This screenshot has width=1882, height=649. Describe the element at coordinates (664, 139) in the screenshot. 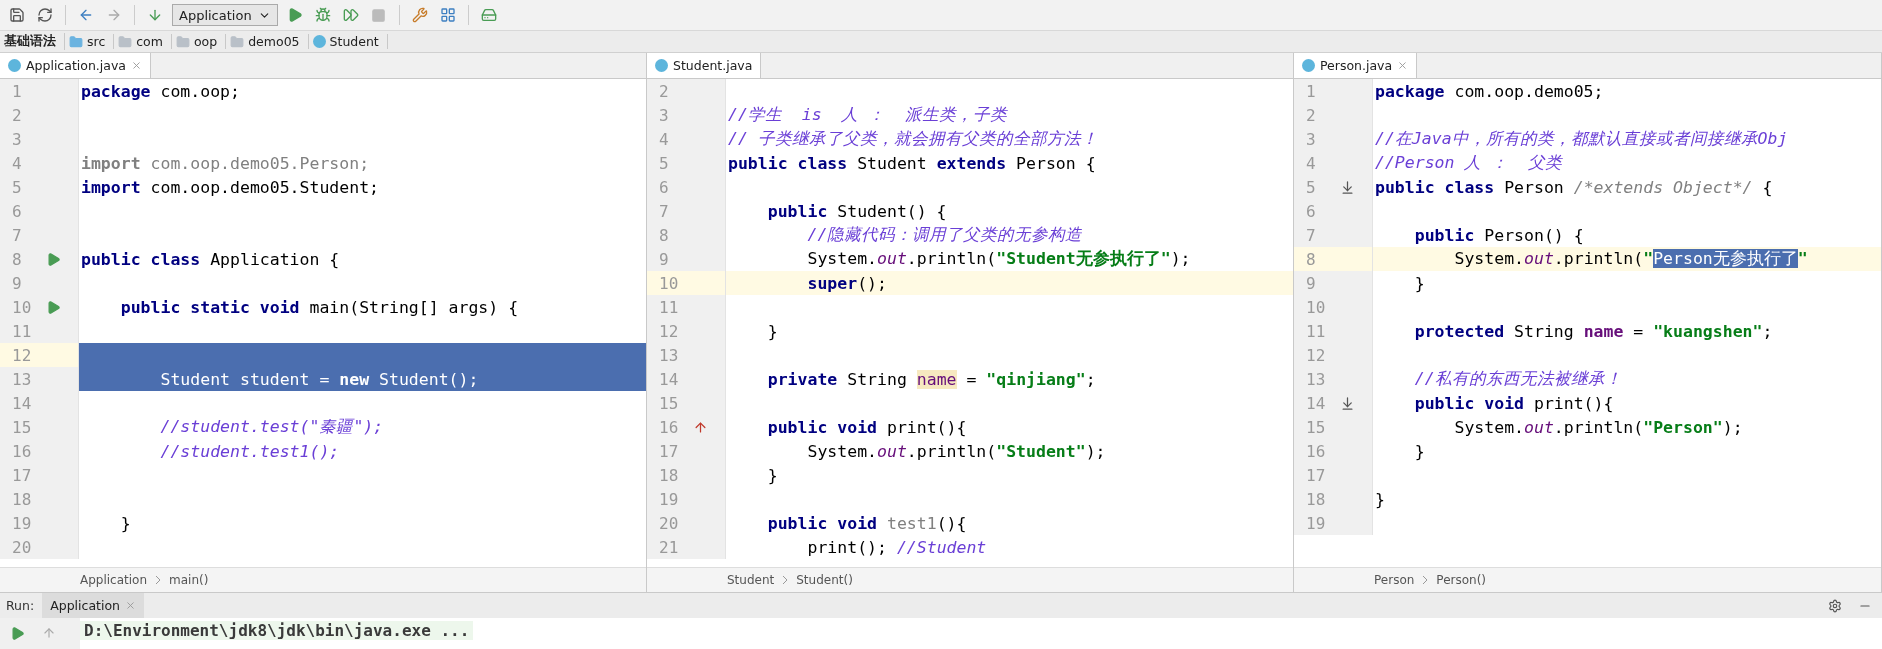

I see `line-number: 4` at that location.